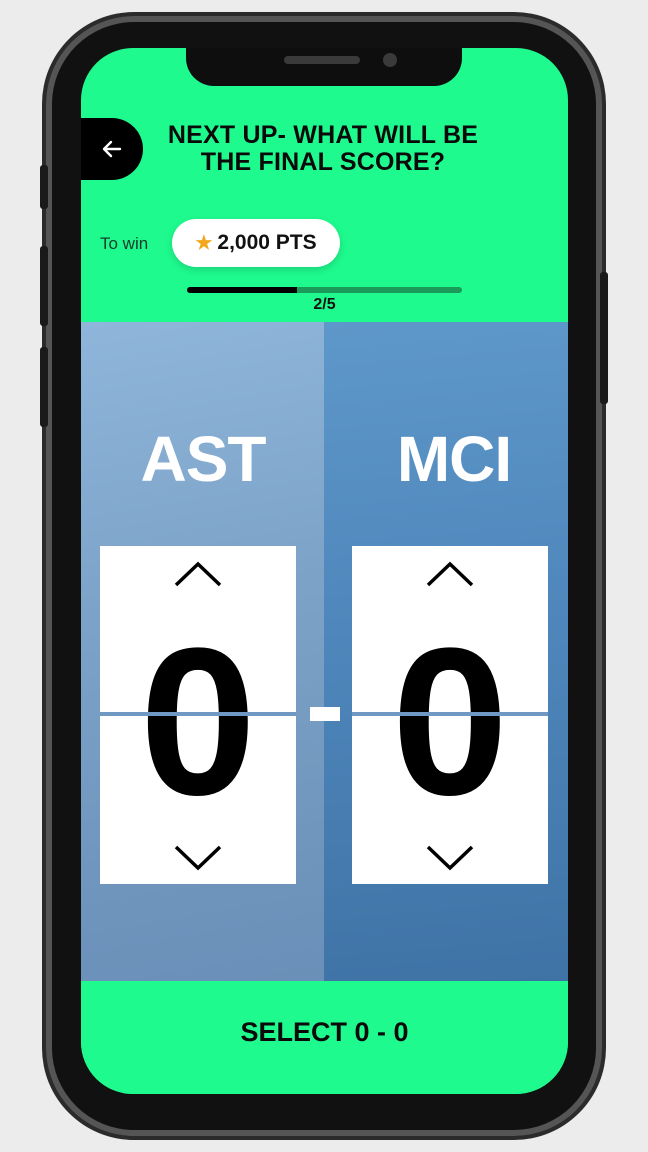  I want to click on progress-bar-fill, so click(242, 290).